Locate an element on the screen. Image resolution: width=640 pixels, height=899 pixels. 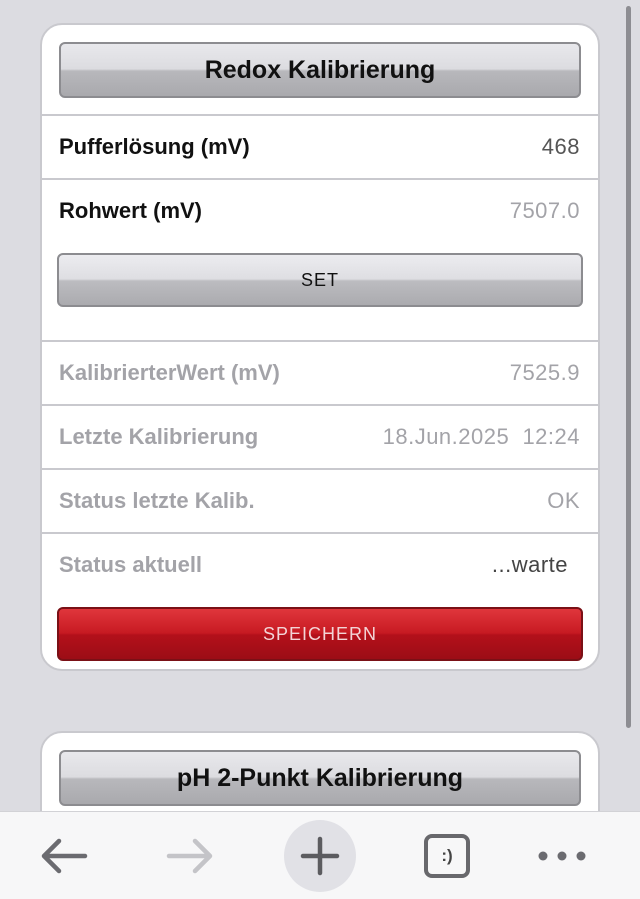
redox-title-button: Redox Kalibrierung is located at coordinates (320, 70).